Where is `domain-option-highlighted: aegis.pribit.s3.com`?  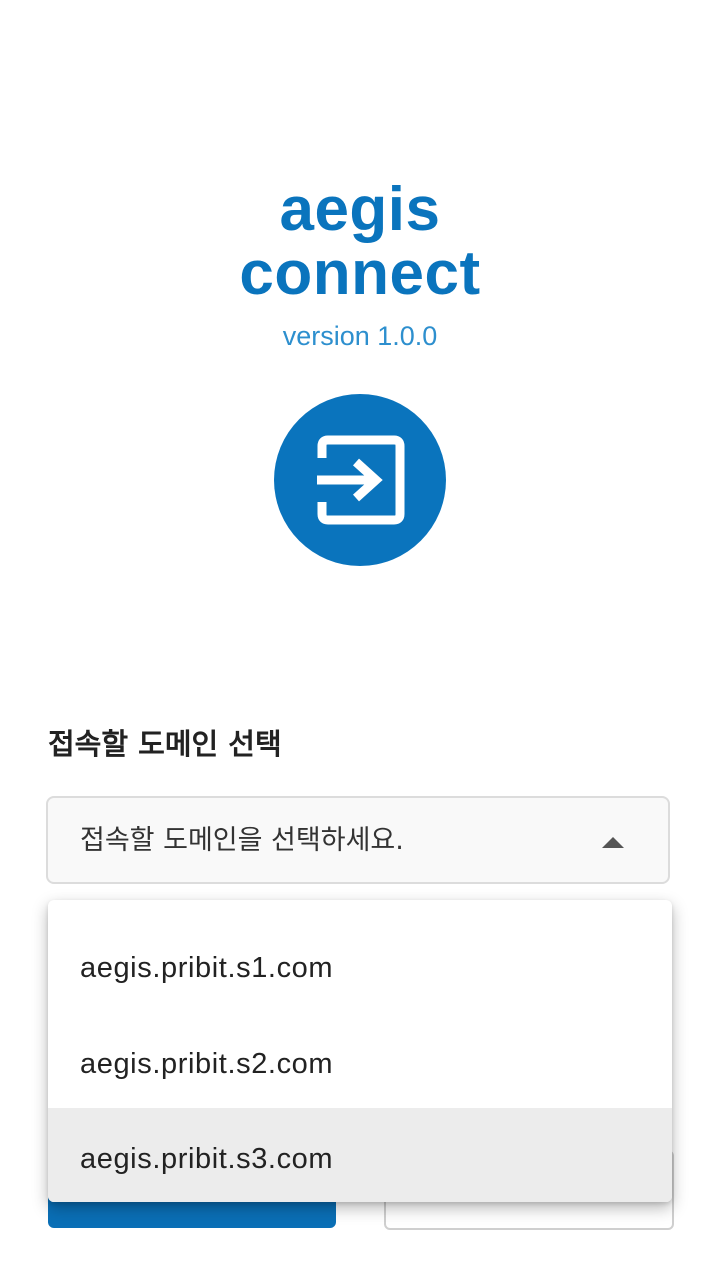
domain-option-highlighted: aegis.pribit.s3.com is located at coordinates (360, 1155).